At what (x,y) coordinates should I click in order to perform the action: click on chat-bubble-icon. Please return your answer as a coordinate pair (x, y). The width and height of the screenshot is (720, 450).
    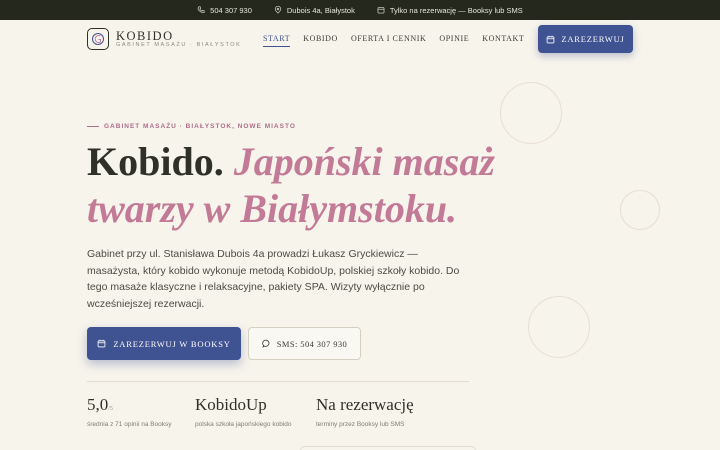
    Looking at the image, I should click on (266, 343).